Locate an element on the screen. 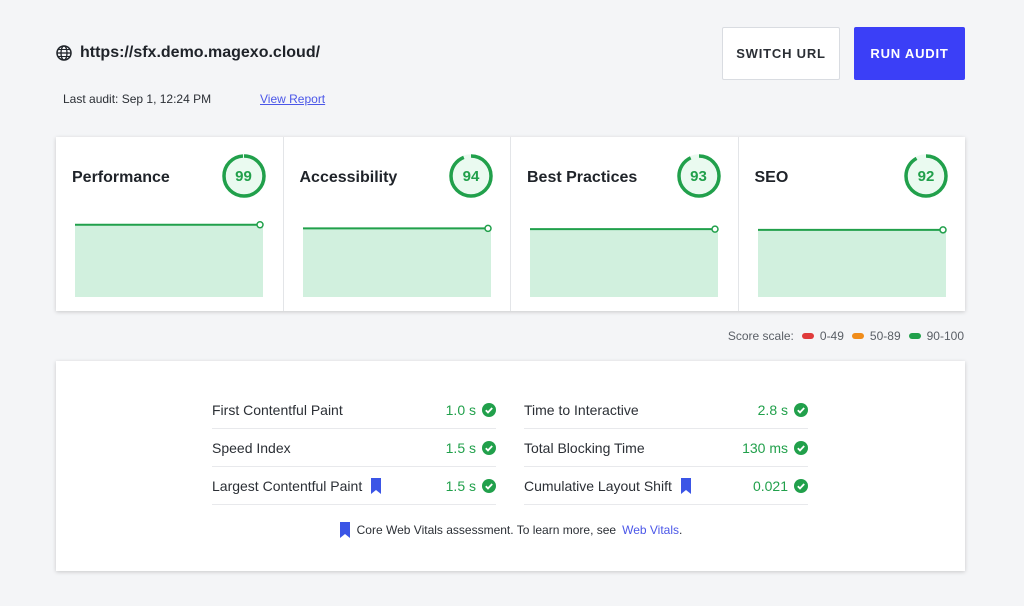  metric-row: Cumulative Layout Shift 0.021 is located at coordinates (666, 486).